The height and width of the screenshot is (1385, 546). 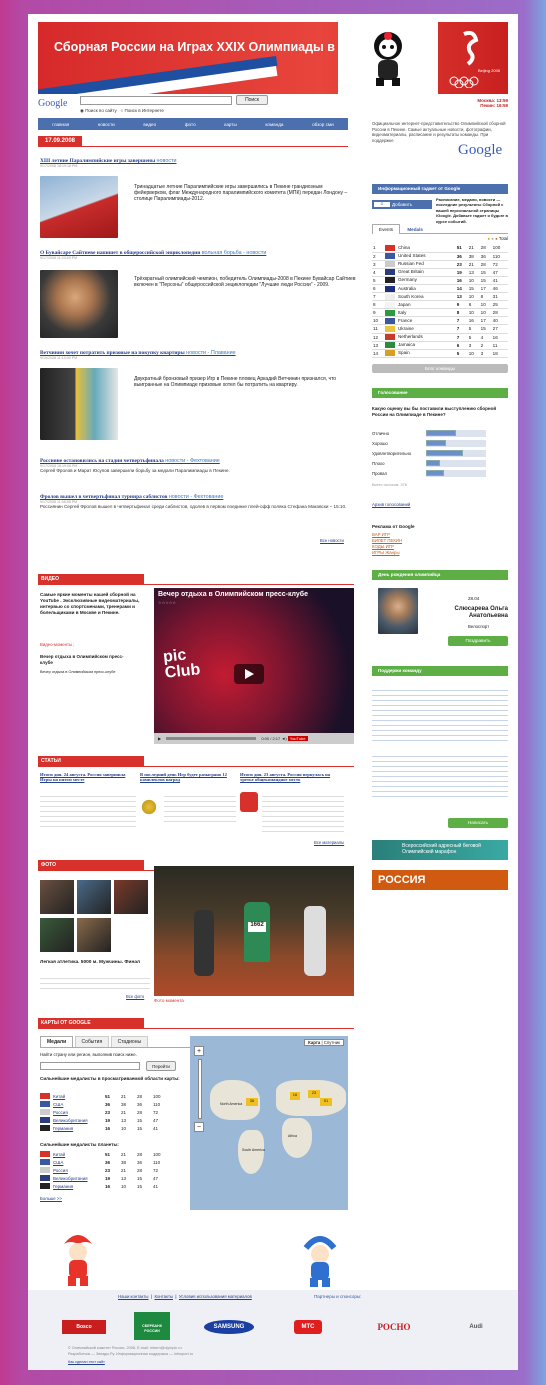 I want to click on news-image-flag, so click(x=79, y=207).